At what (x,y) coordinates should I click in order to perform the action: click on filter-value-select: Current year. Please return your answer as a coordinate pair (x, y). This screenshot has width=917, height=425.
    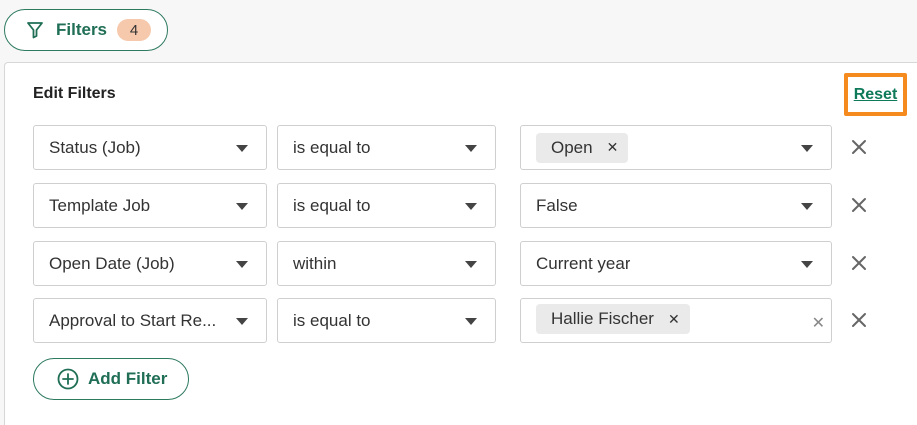
    Looking at the image, I should click on (676, 263).